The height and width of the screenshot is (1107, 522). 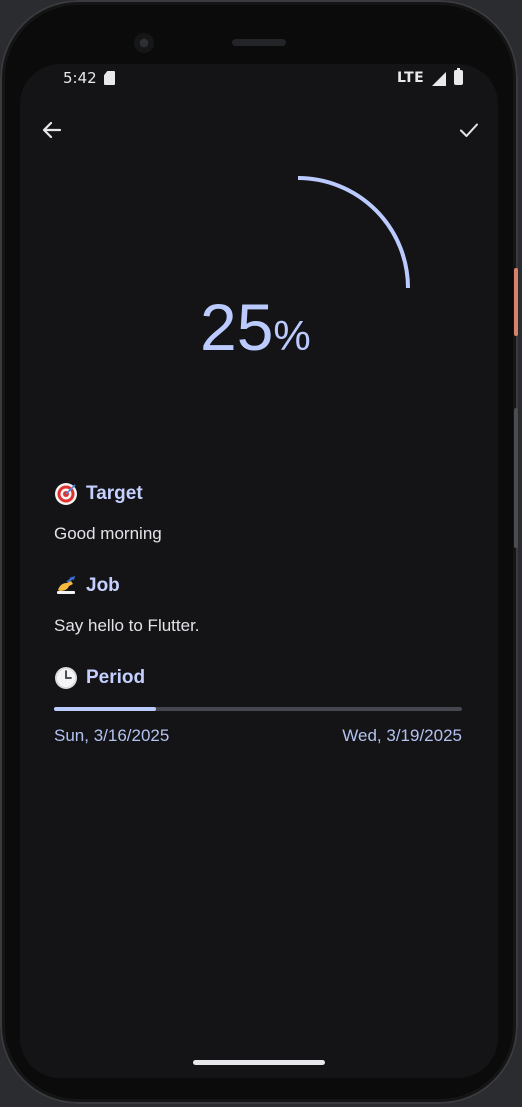 I want to click on writing-hand-icon, so click(x=66, y=585).